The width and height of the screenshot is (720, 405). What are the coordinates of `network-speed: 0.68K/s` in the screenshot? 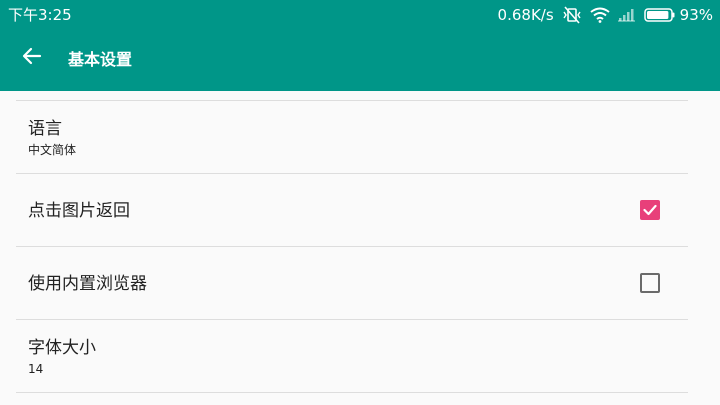 It's located at (525, 15).